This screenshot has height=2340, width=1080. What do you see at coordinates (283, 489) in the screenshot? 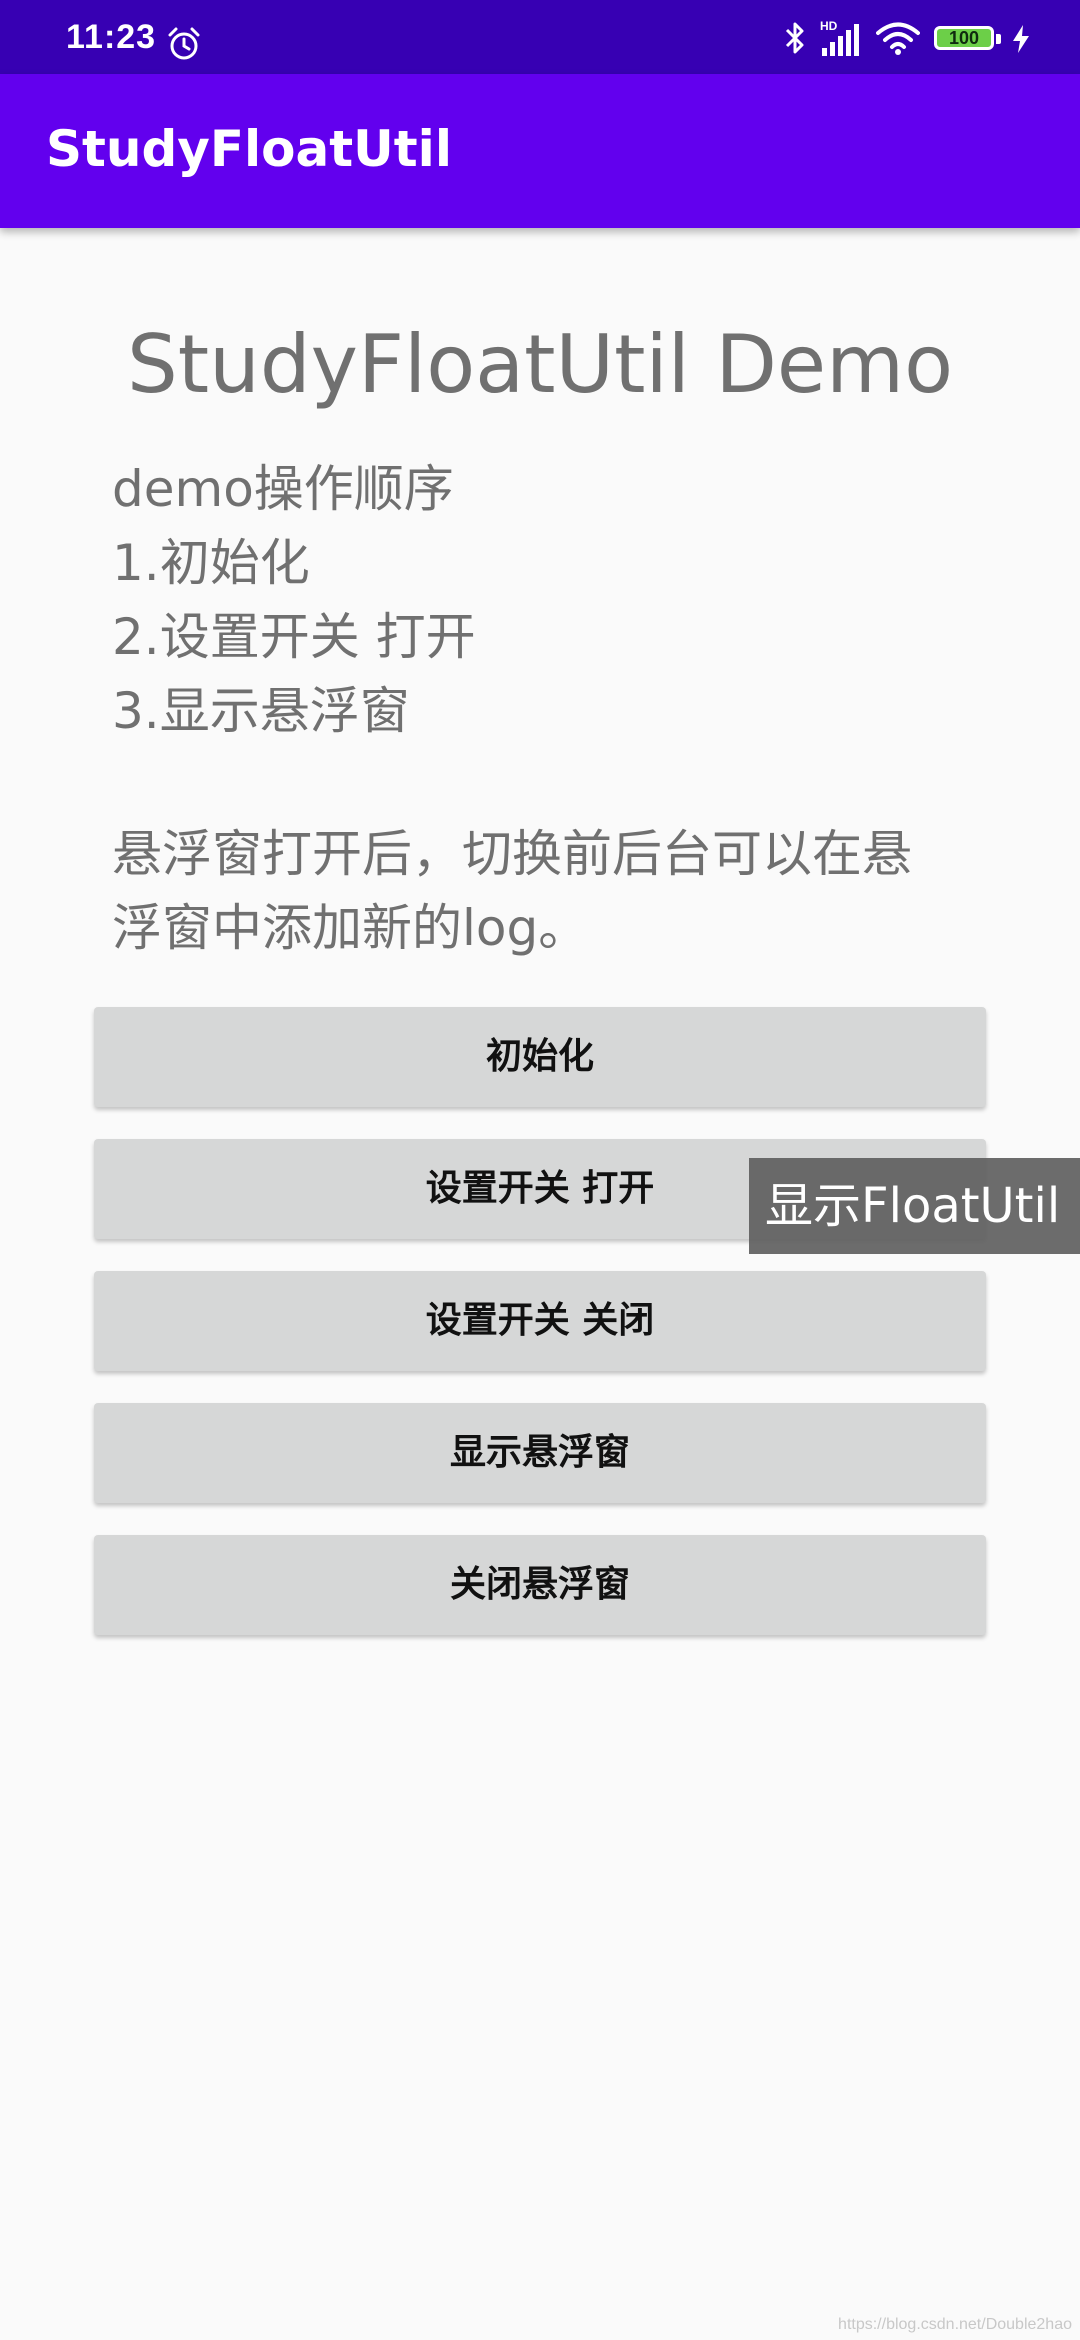
I see `instruction-line: demo操作顺序` at bounding box center [283, 489].